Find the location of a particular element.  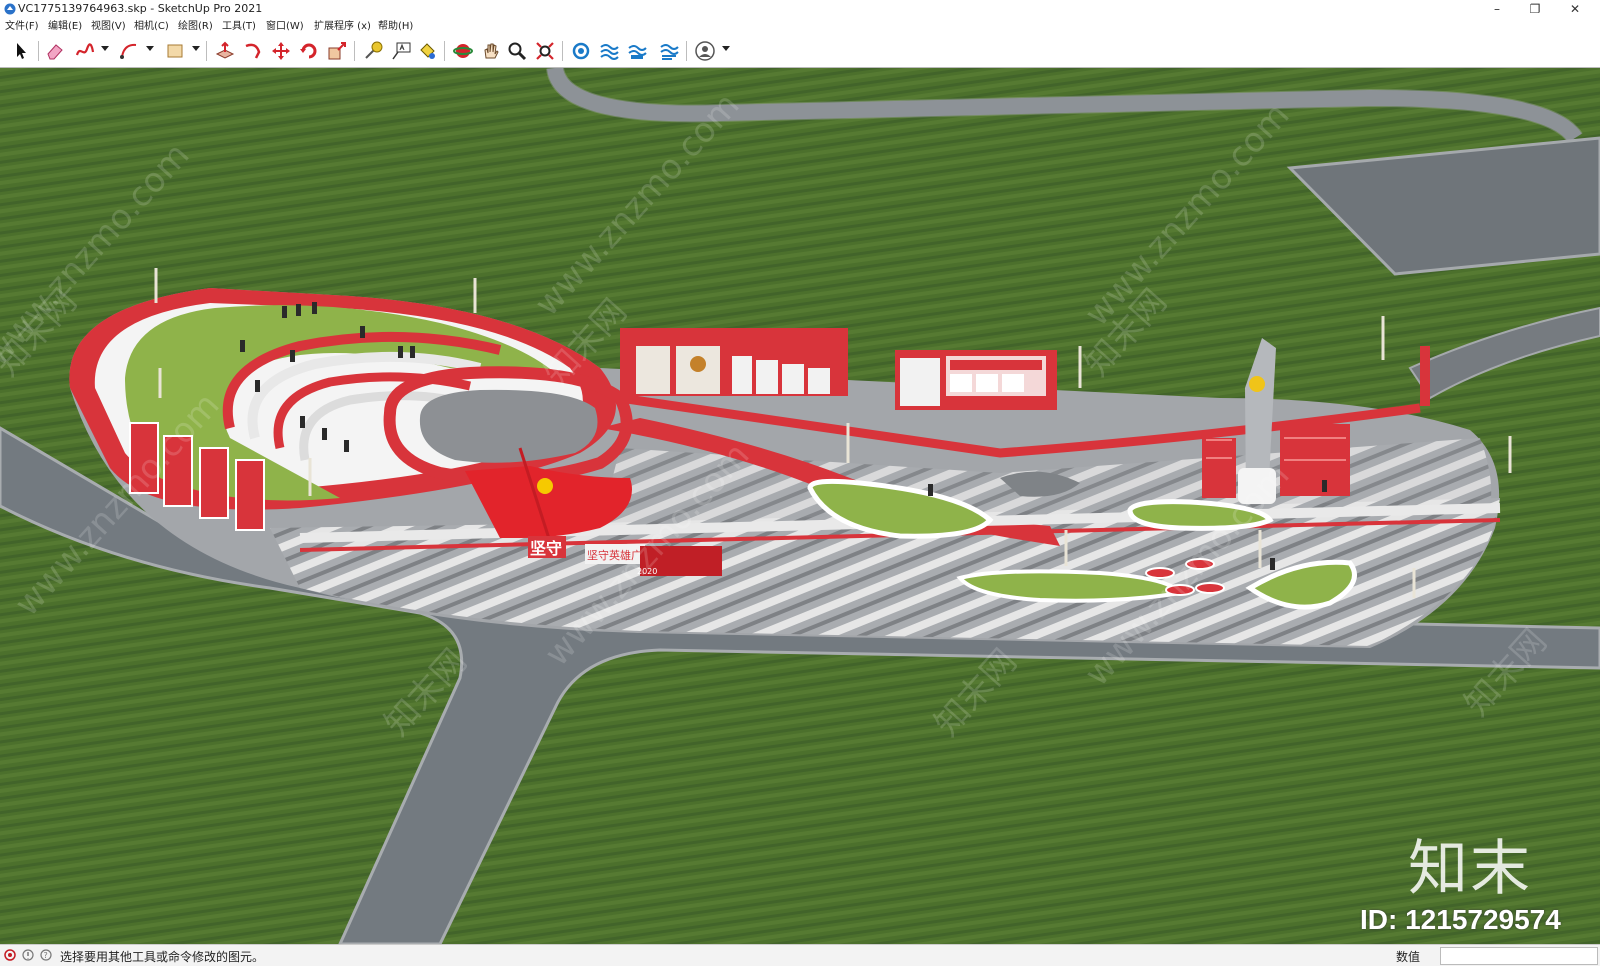

menu-window: 窗口(W) is located at coordinates (285, 26).